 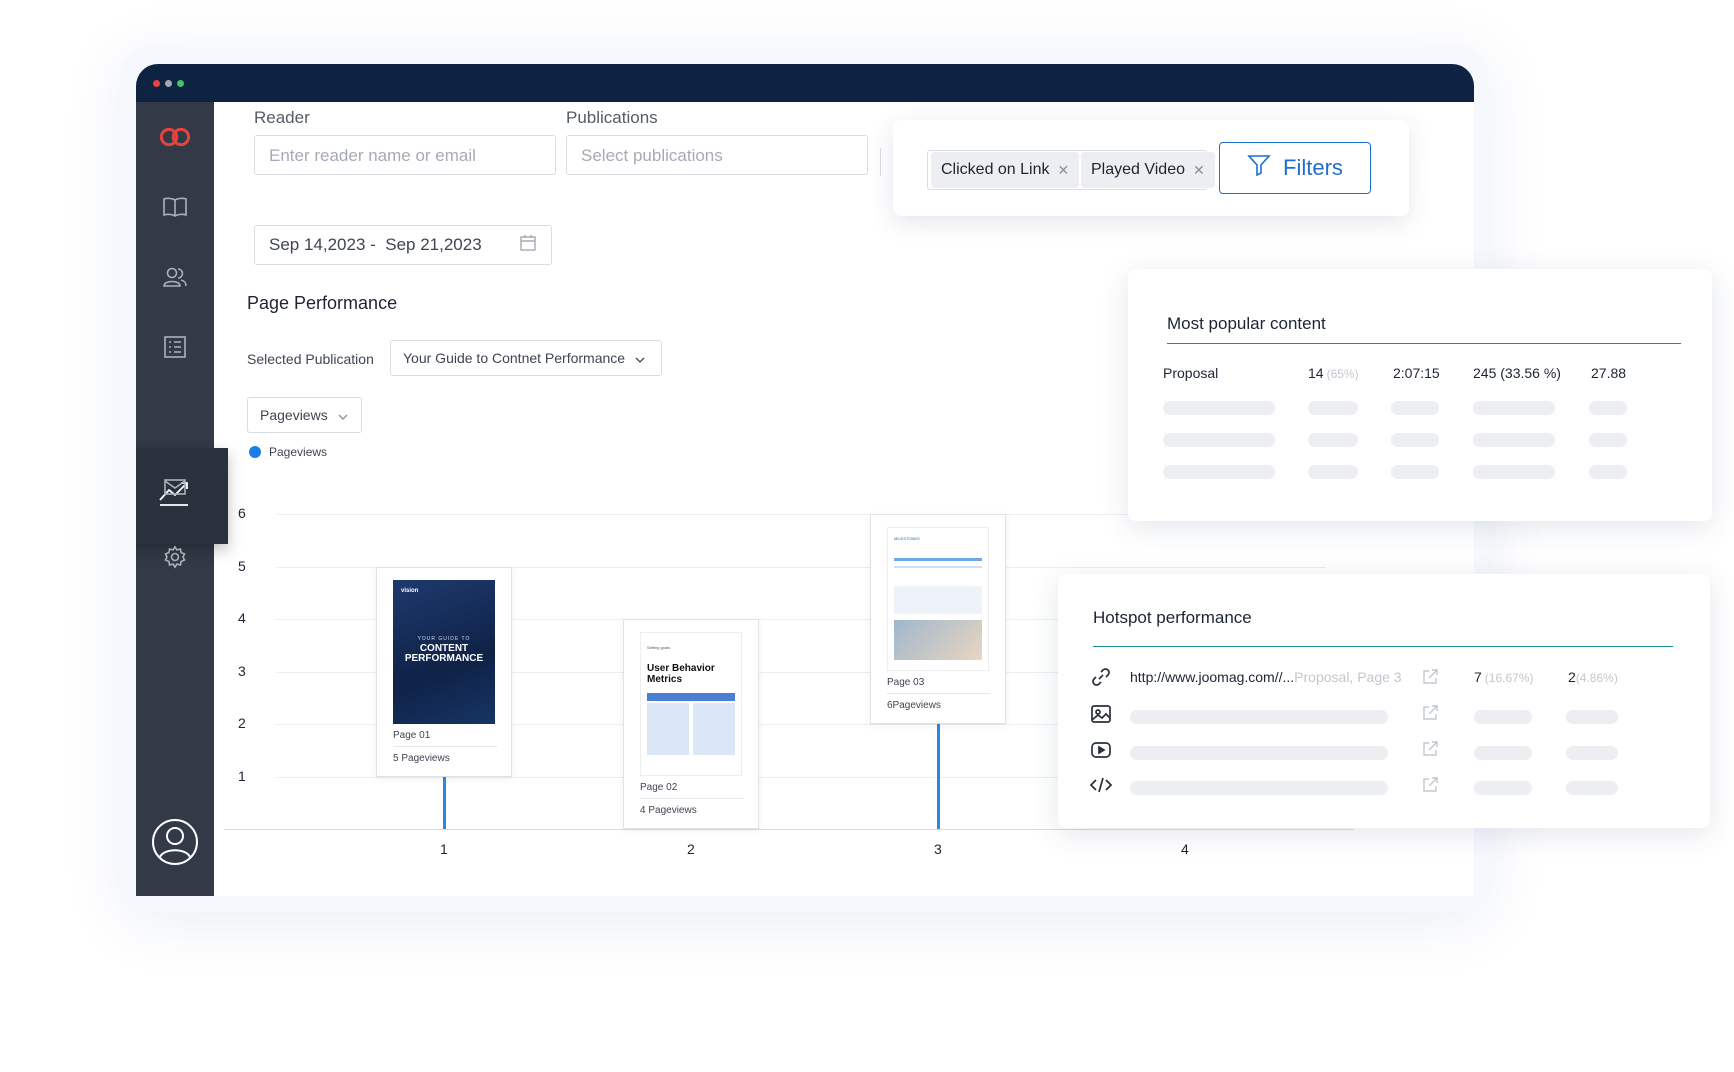 I want to click on divider, so click(x=880, y=162).